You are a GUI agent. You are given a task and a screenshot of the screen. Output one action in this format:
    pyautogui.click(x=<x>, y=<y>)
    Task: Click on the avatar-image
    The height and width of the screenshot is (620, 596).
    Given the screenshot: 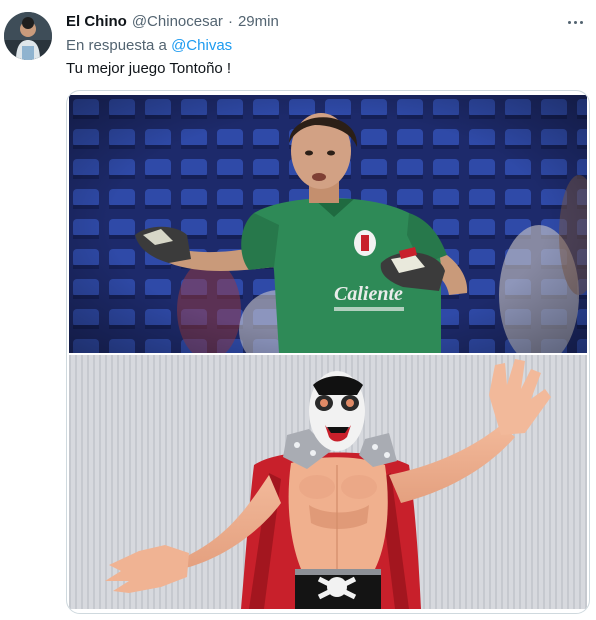 What is the action you would take?
    pyautogui.click(x=28, y=36)
    